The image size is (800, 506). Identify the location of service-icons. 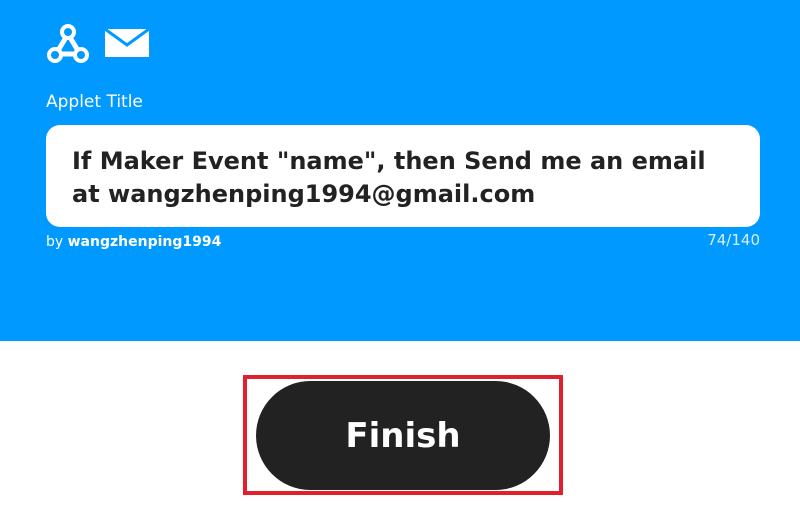
(98, 43).